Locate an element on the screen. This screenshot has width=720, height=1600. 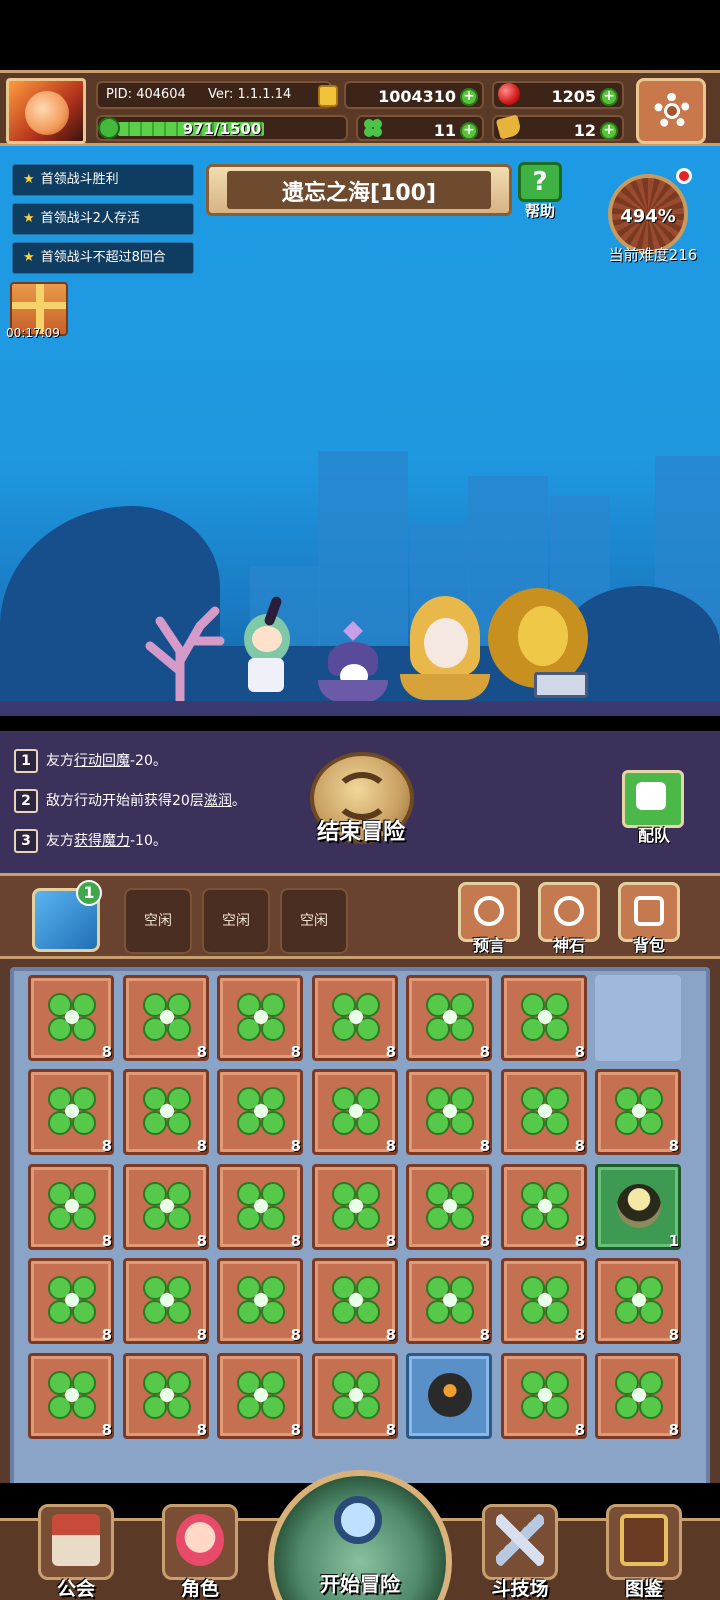
end-adventure-button: 结束冒险 is located at coordinates (361, 804).